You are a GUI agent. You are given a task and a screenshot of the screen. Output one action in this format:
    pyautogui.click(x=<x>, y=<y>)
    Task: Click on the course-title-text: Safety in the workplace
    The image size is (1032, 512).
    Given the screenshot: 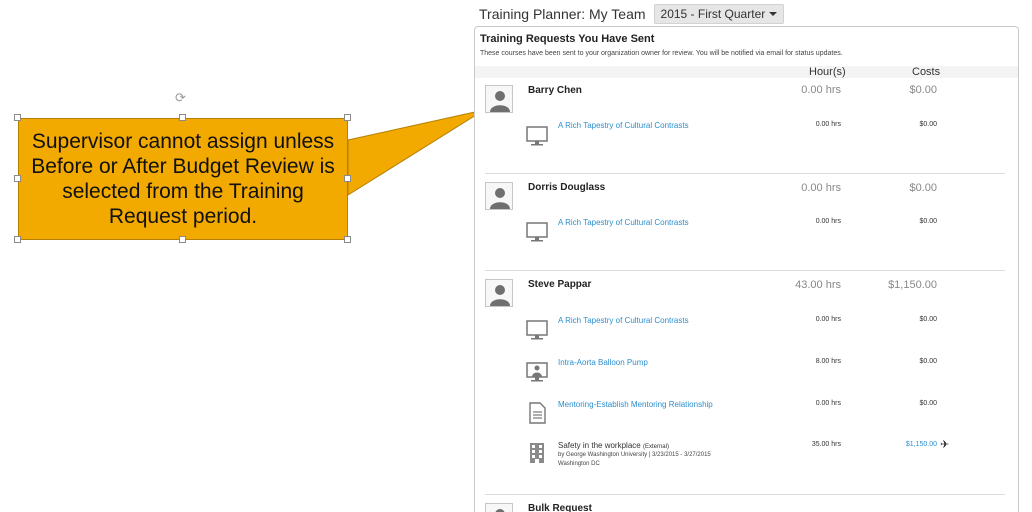 What is the action you would take?
    pyautogui.click(x=599, y=445)
    